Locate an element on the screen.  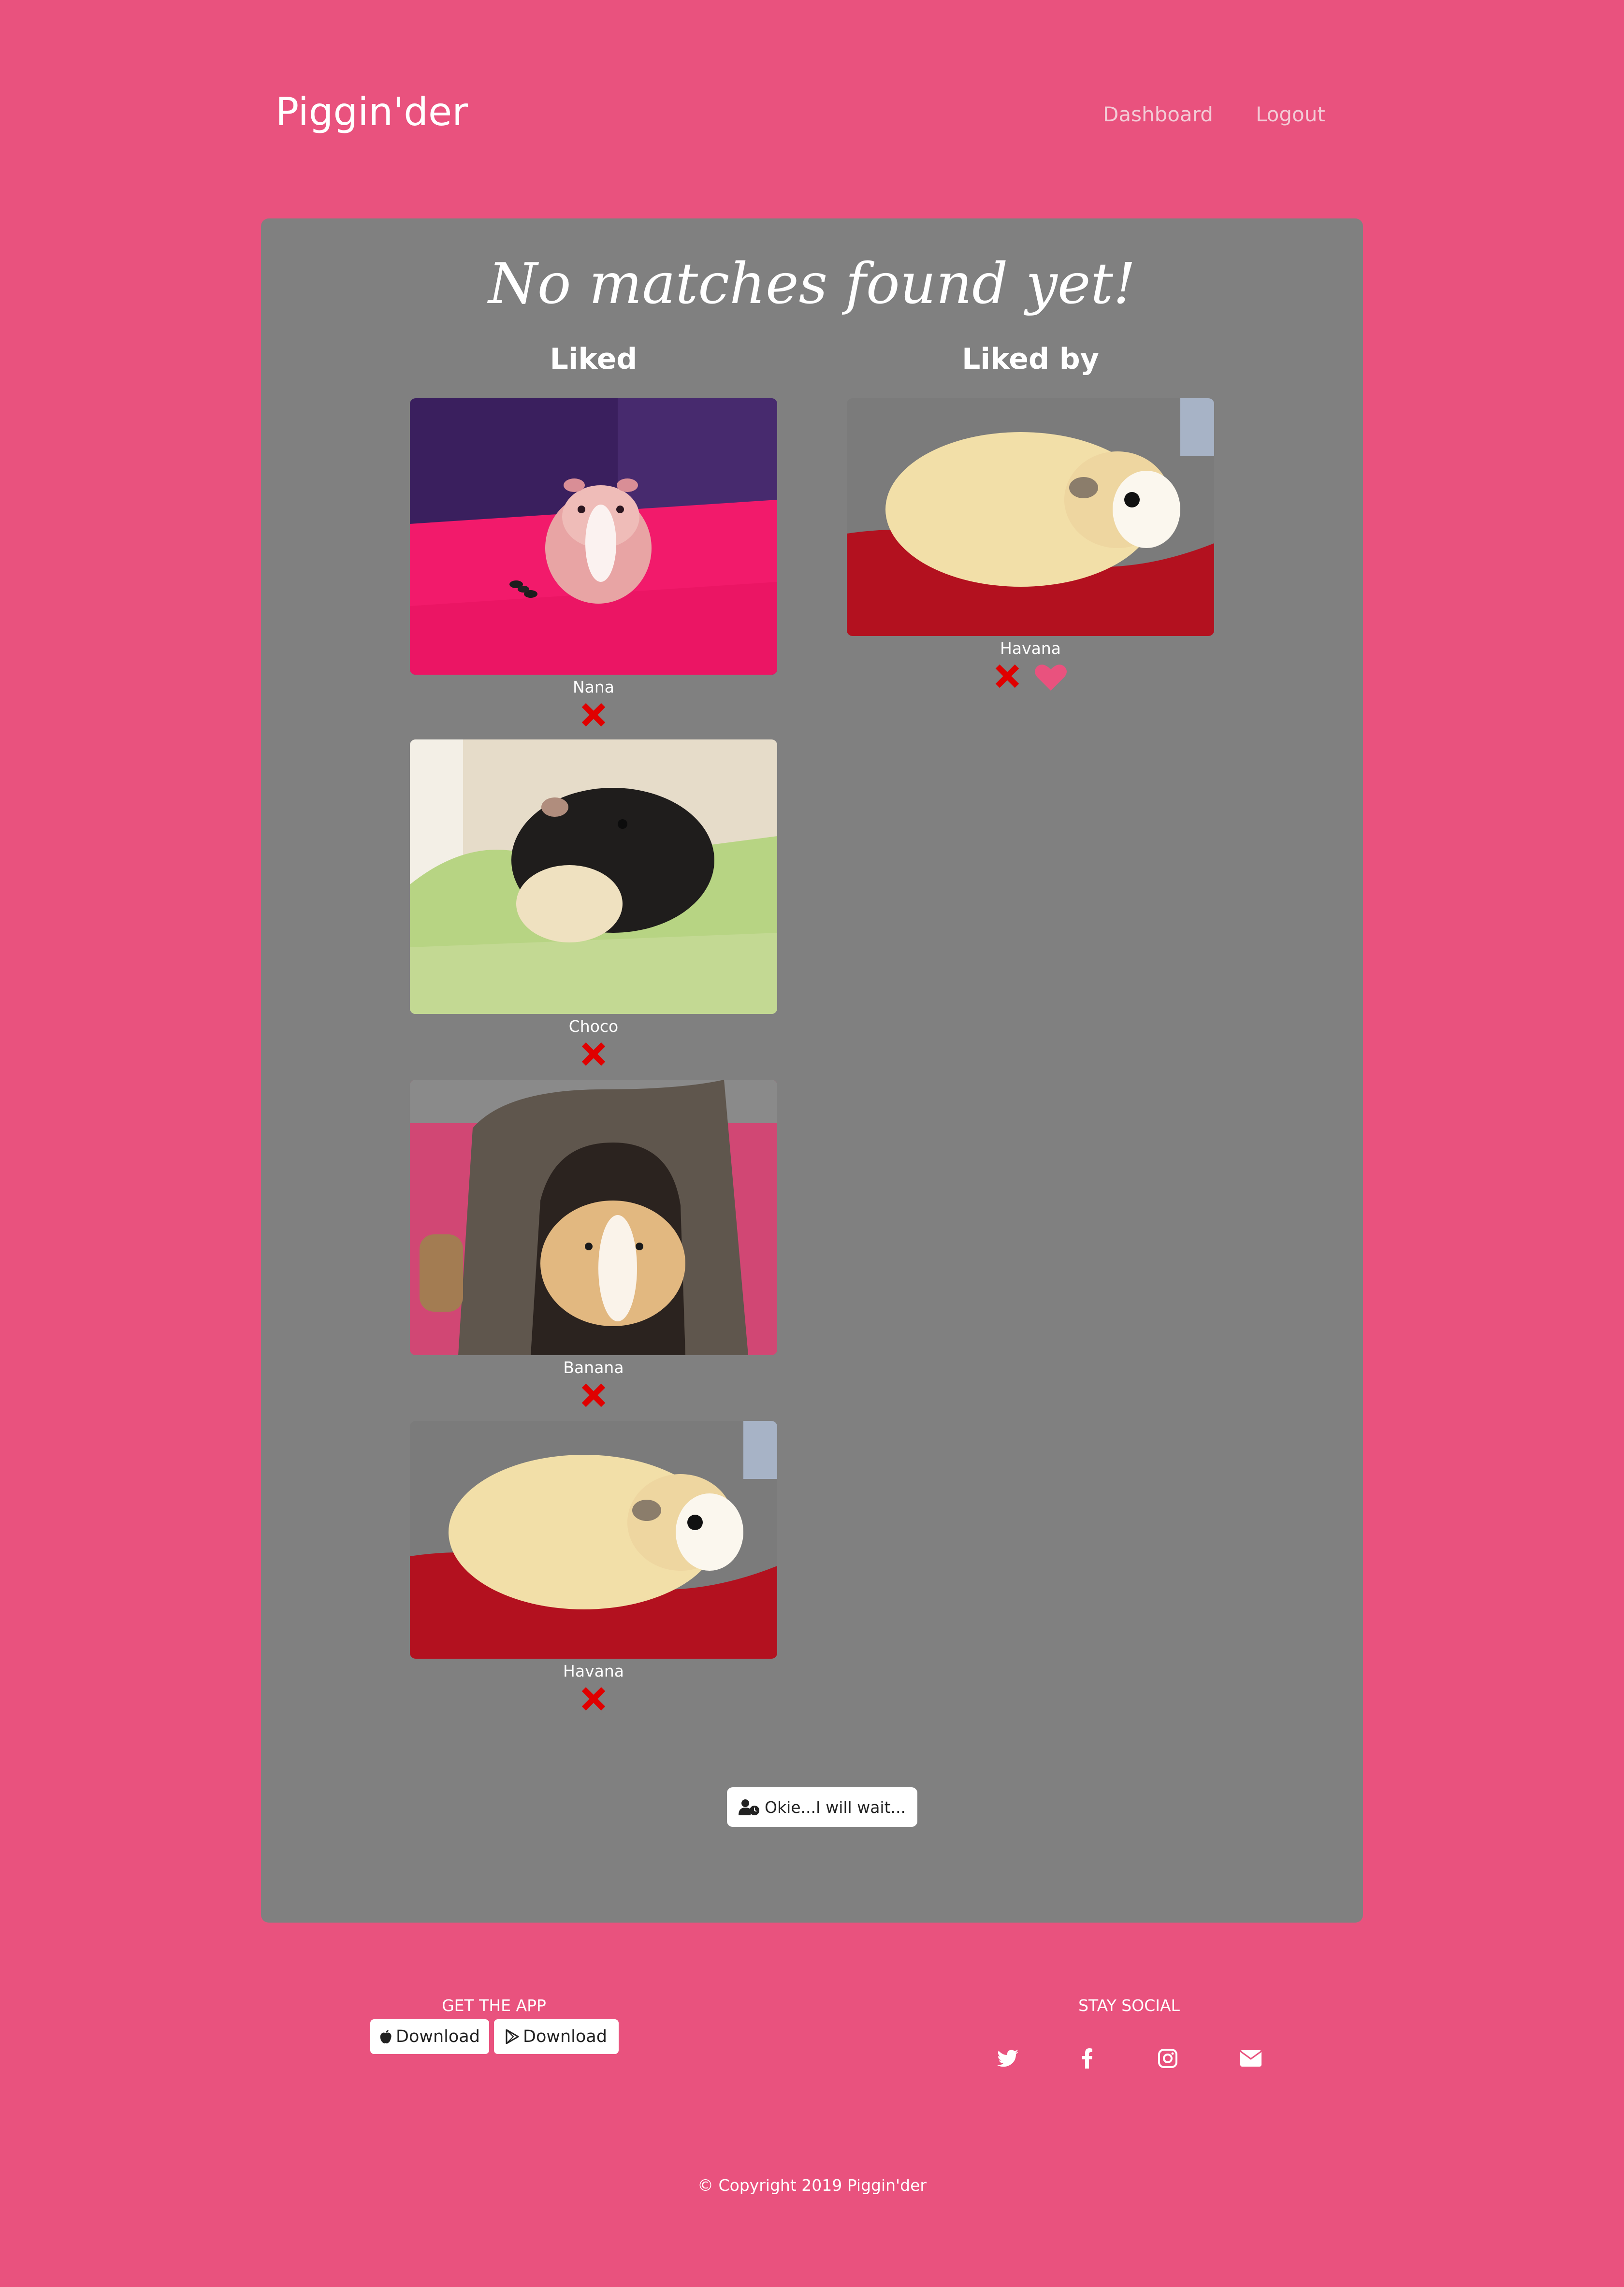
liked-card: Banana is located at coordinates (593, 1244).